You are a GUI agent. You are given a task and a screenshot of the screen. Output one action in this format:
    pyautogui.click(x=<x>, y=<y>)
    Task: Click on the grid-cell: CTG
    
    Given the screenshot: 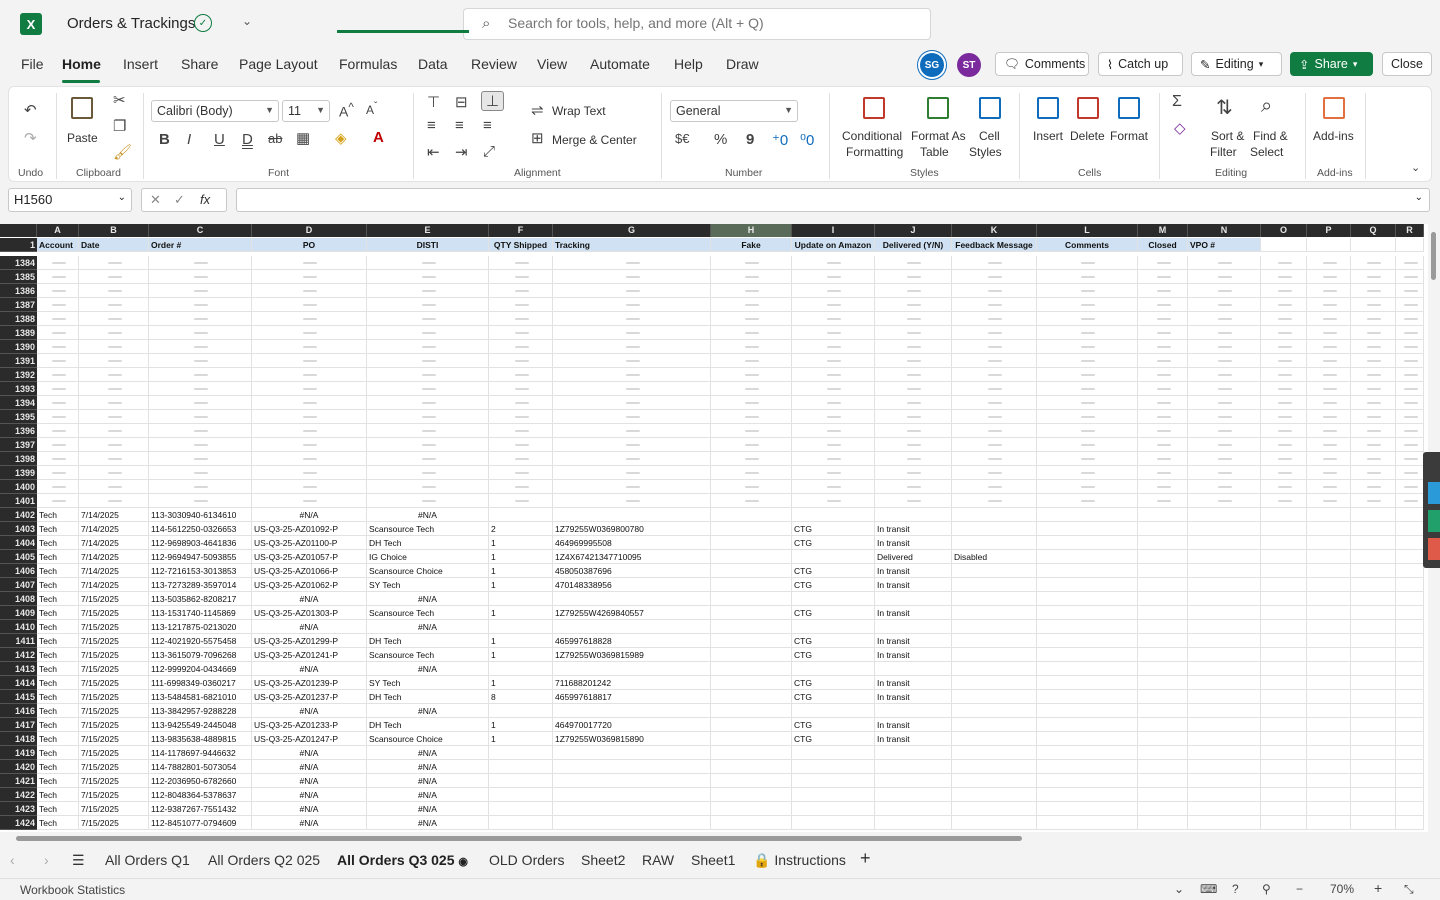 What is the action you would take?
    pyautogui.click(x=833, y=543)
    